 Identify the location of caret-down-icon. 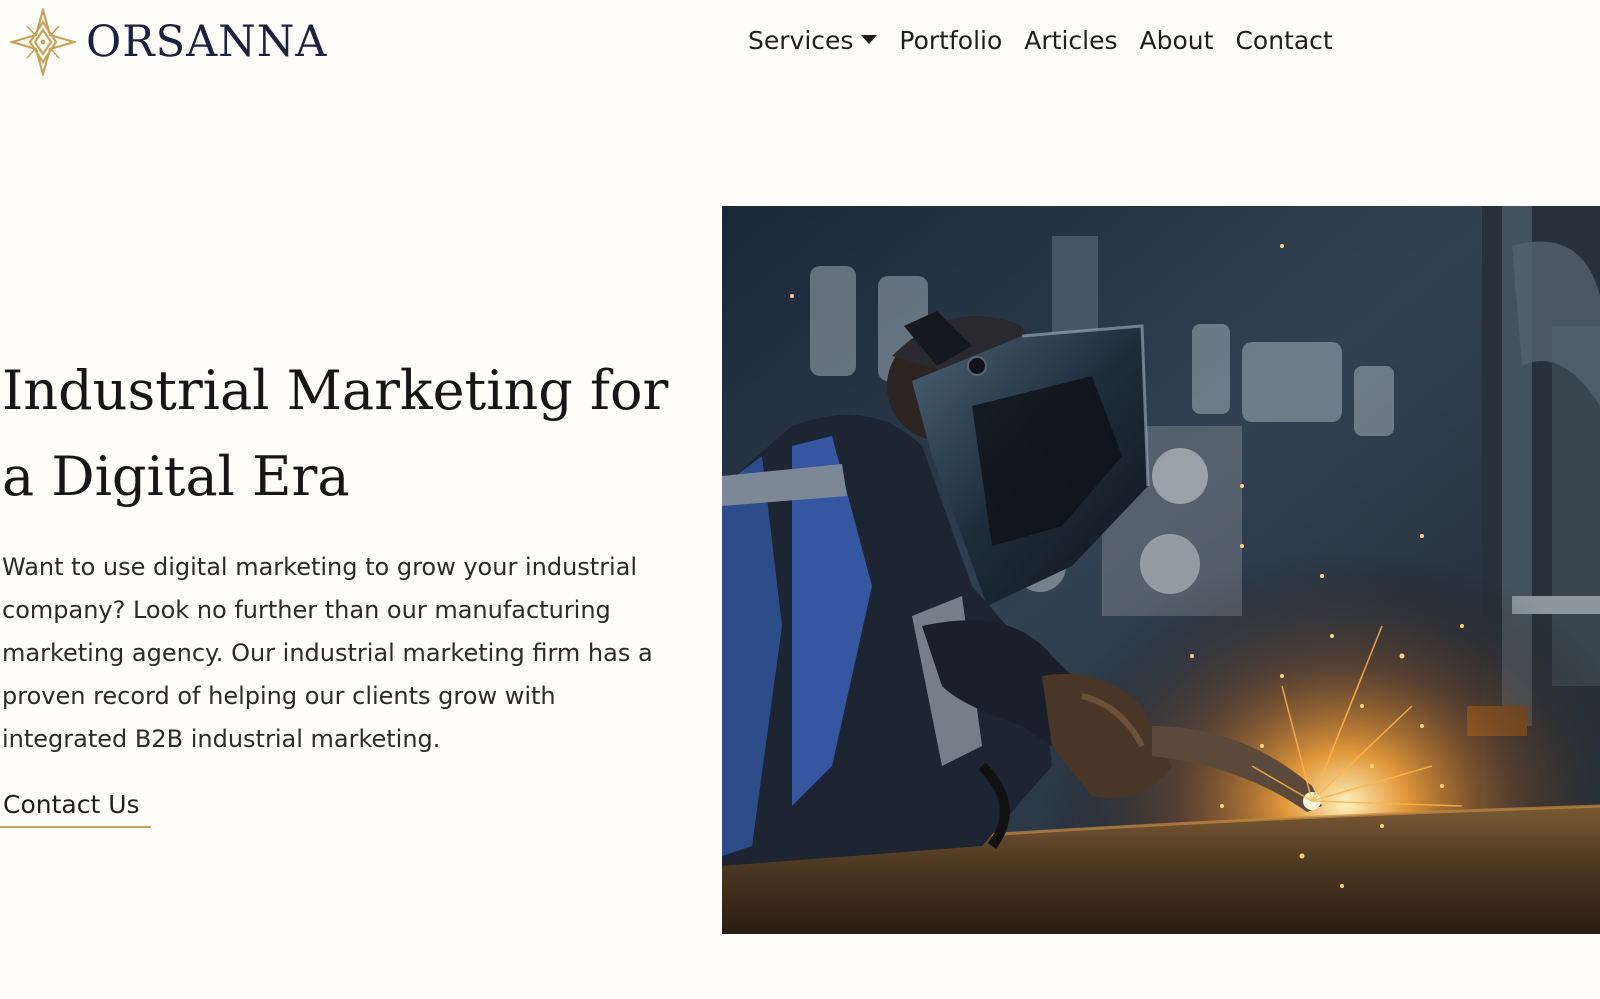
(869, 39).